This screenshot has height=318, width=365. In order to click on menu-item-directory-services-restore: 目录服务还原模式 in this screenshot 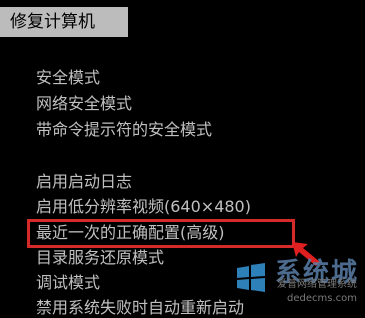, I will do `click(100, 258)`.